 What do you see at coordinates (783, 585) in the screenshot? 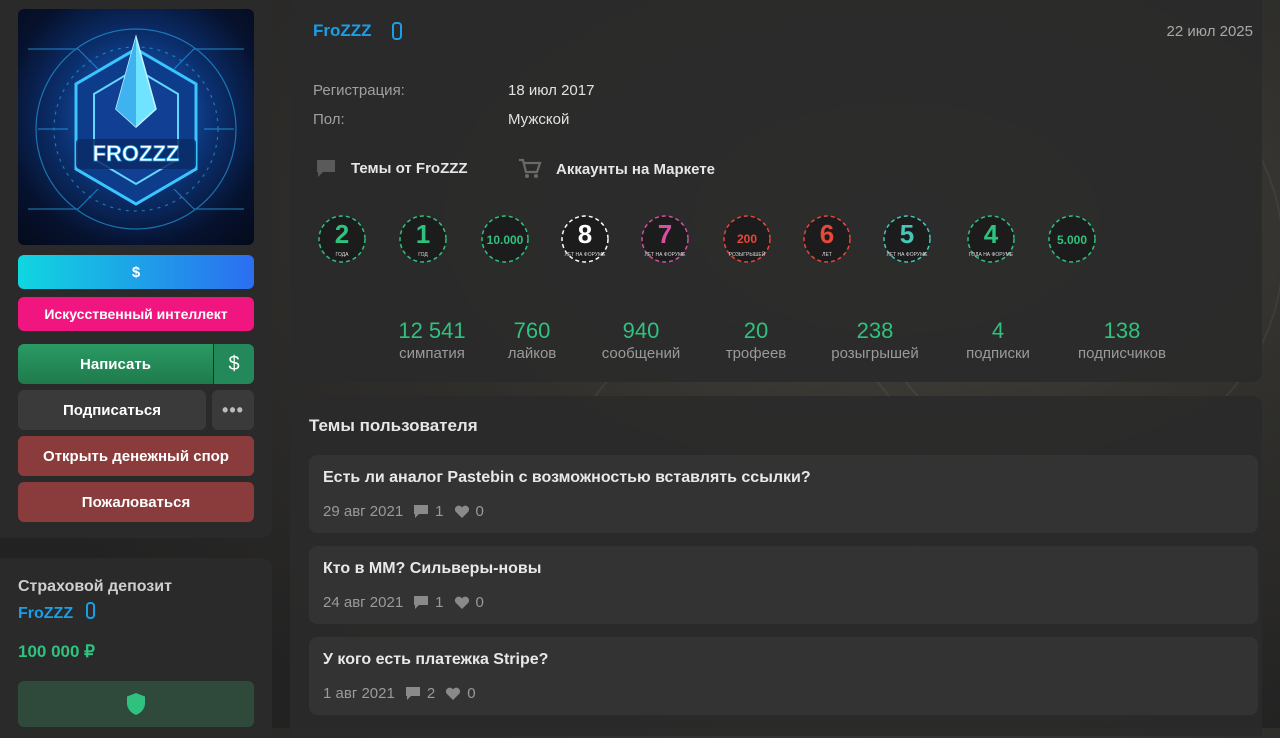
I see `thread-item: Кто в ММ? Сильверы-новы 24 авг 2021 1 0` at bounding box center [783, 585].